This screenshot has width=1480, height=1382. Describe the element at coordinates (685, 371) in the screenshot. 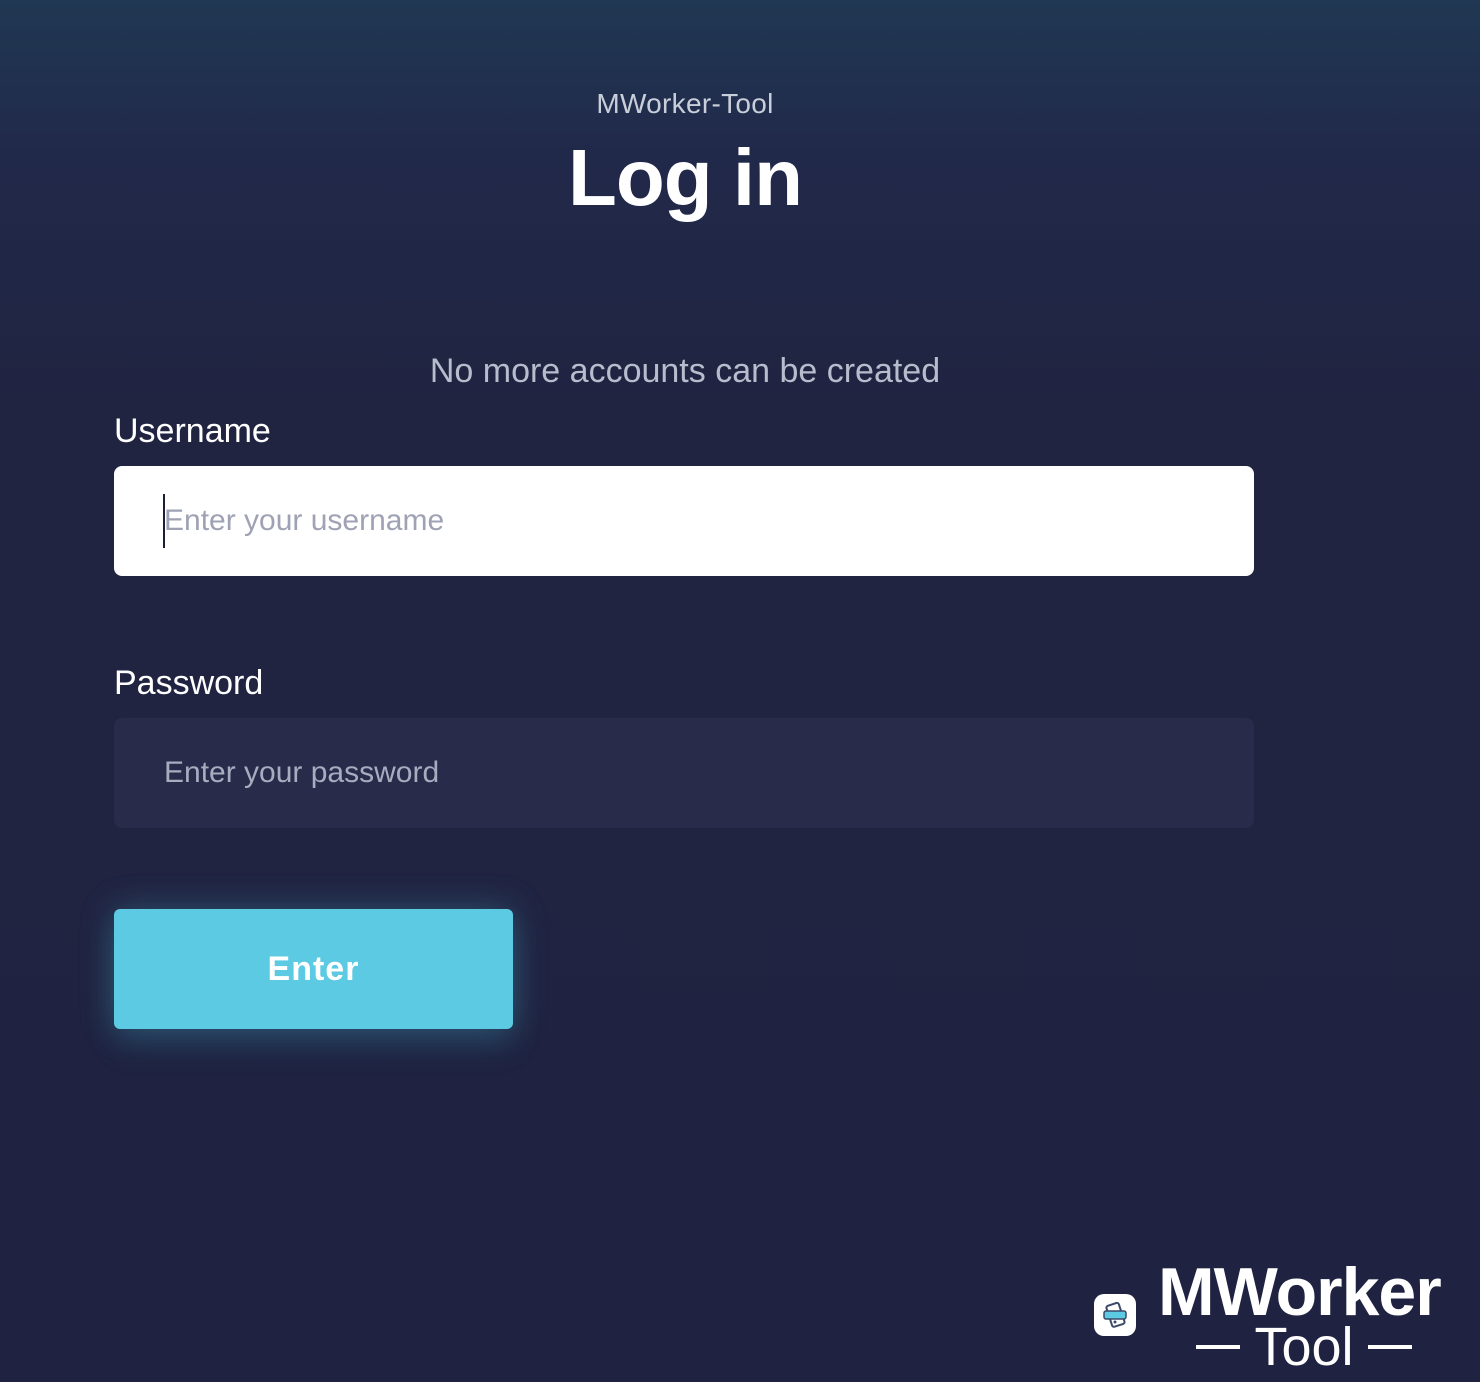

I see `account-notice: No more accounts can be created` at that location.